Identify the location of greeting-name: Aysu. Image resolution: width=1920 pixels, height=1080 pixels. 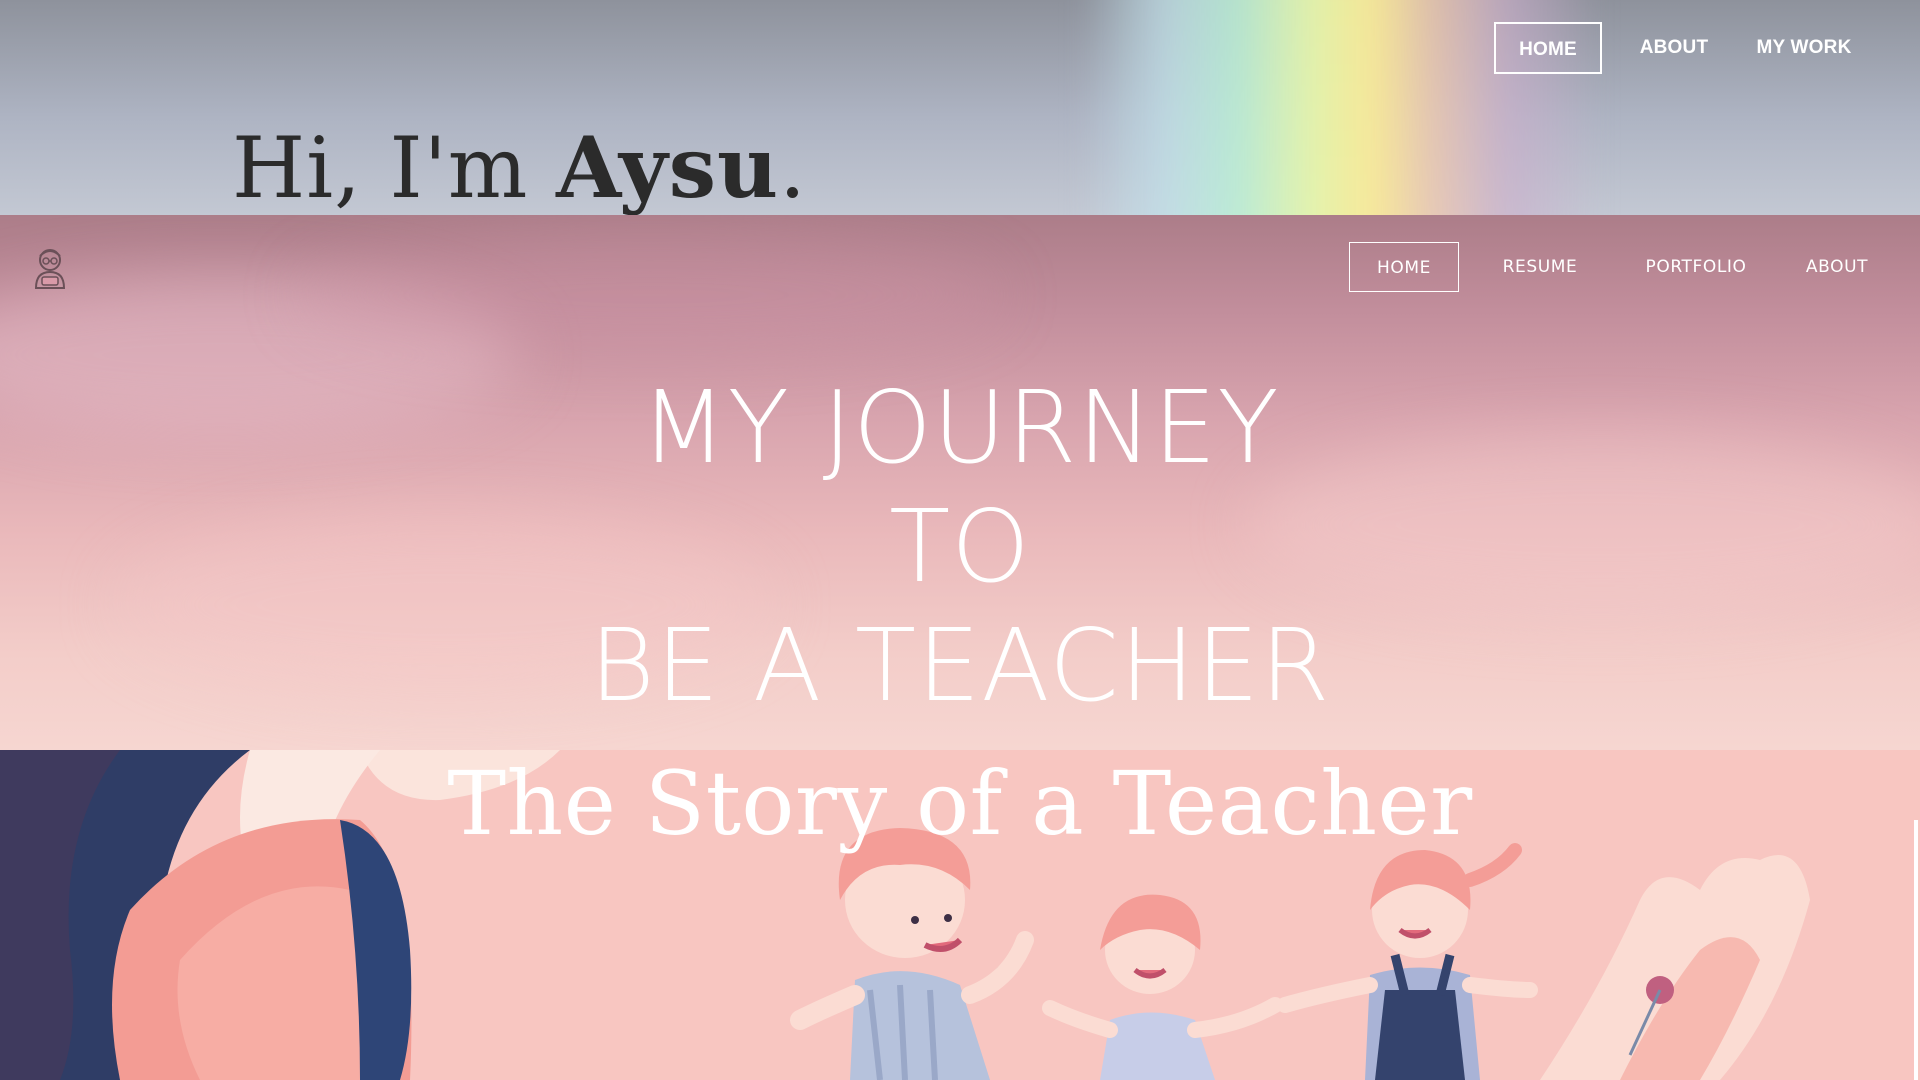
(668, 166).